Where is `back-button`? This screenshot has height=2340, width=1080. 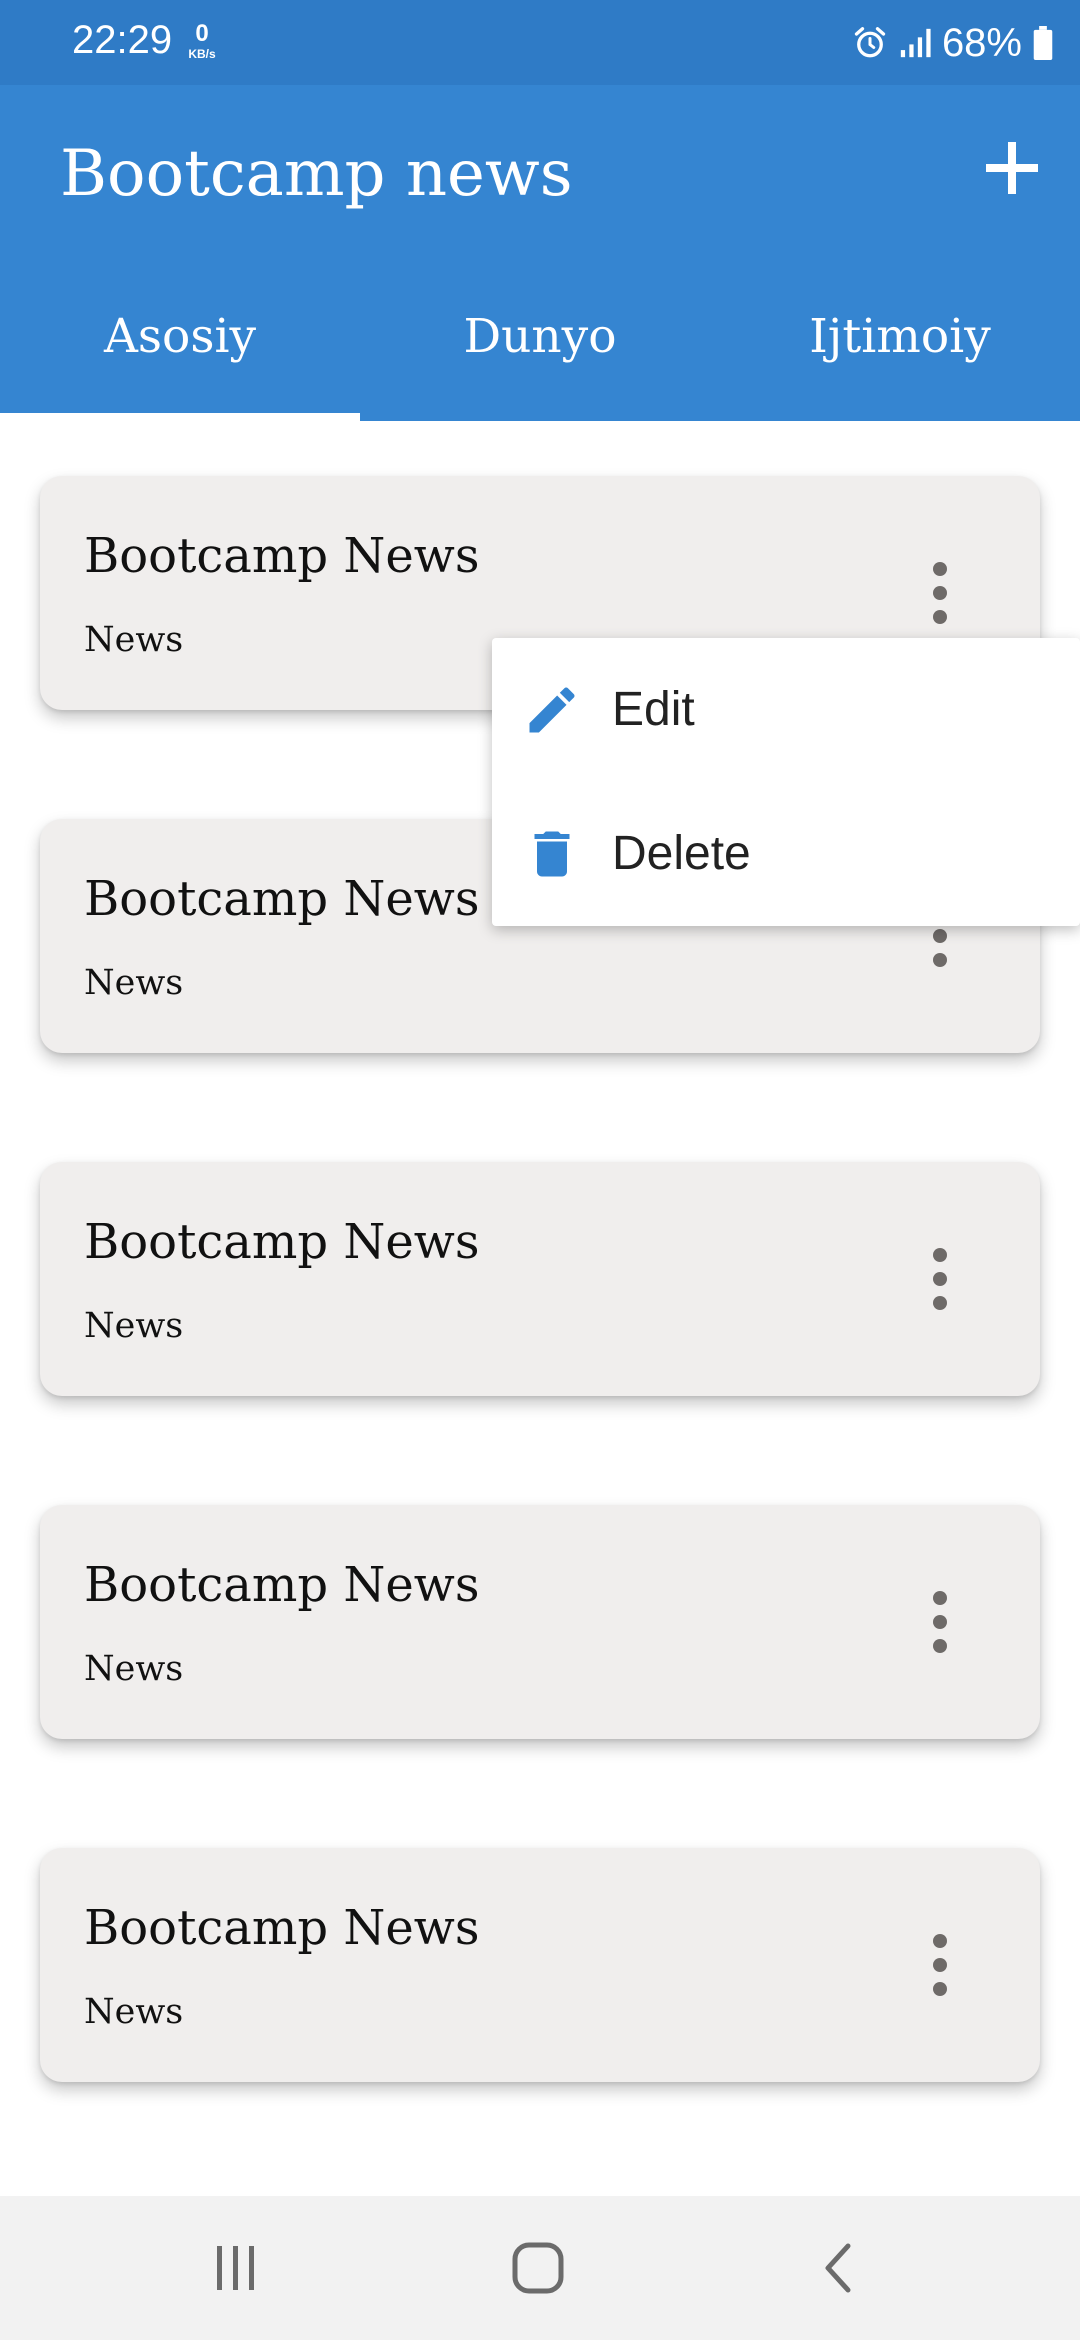
back-button is located at coordinates (840, 2268).